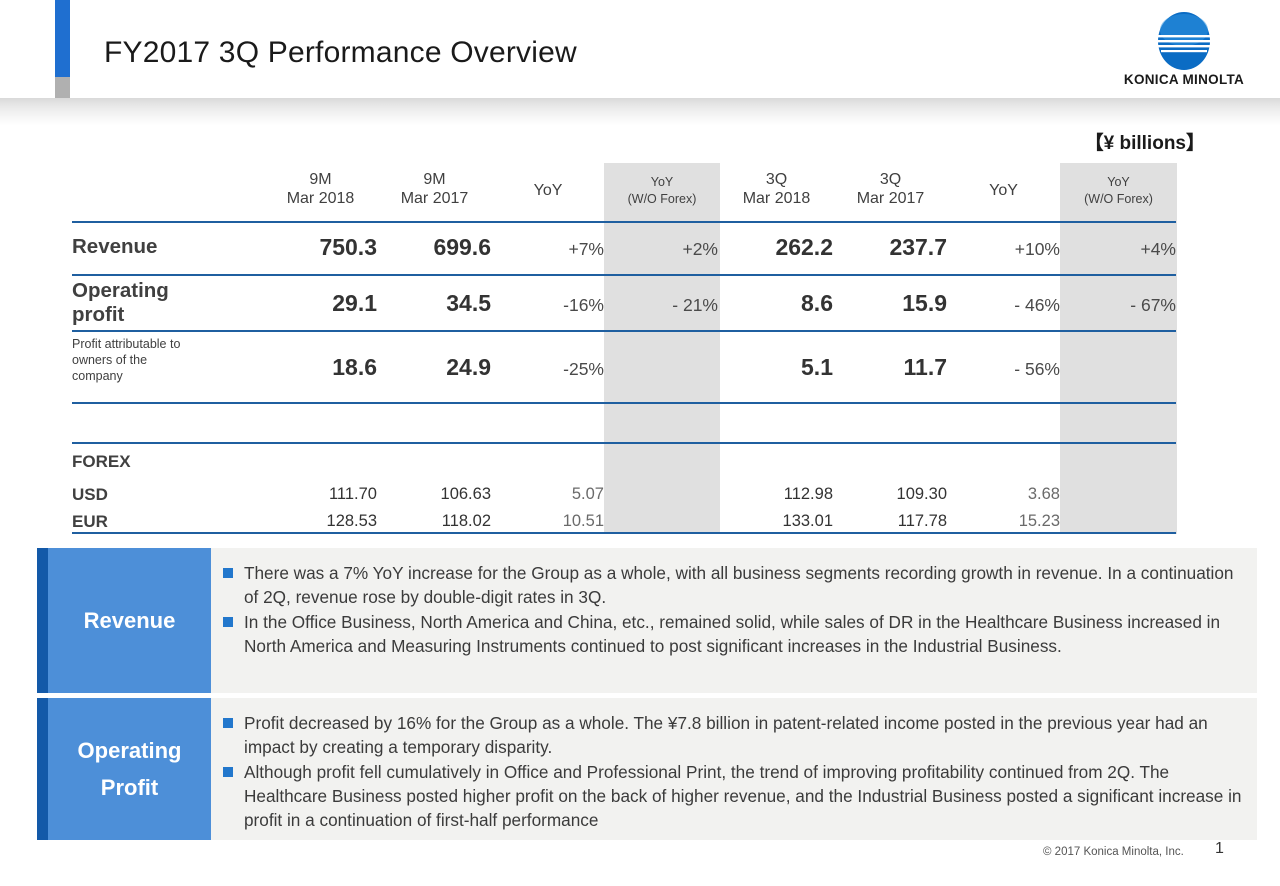  Describe the element at coordinates (624, 275) in the screenshot. I see `table-rule-after-revenue` at that location.